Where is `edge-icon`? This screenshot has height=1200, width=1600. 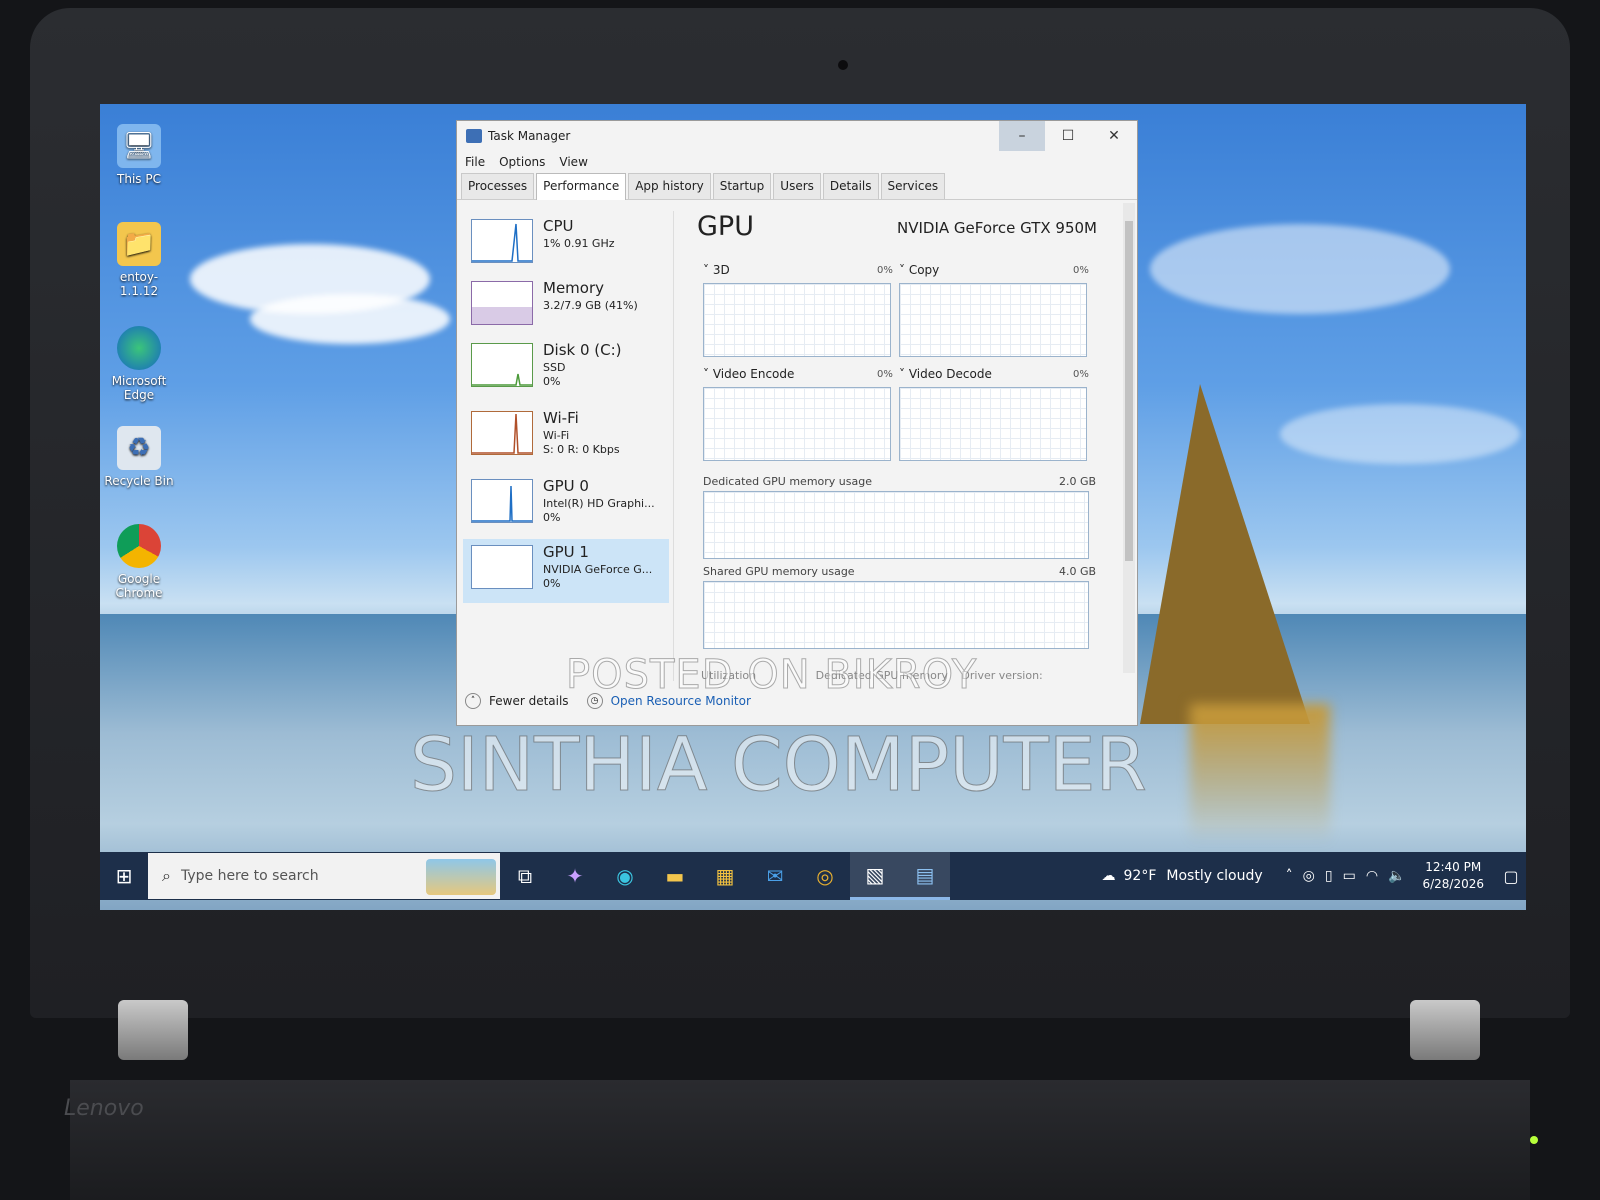
edge-icon is located at coordinates (139, 348).